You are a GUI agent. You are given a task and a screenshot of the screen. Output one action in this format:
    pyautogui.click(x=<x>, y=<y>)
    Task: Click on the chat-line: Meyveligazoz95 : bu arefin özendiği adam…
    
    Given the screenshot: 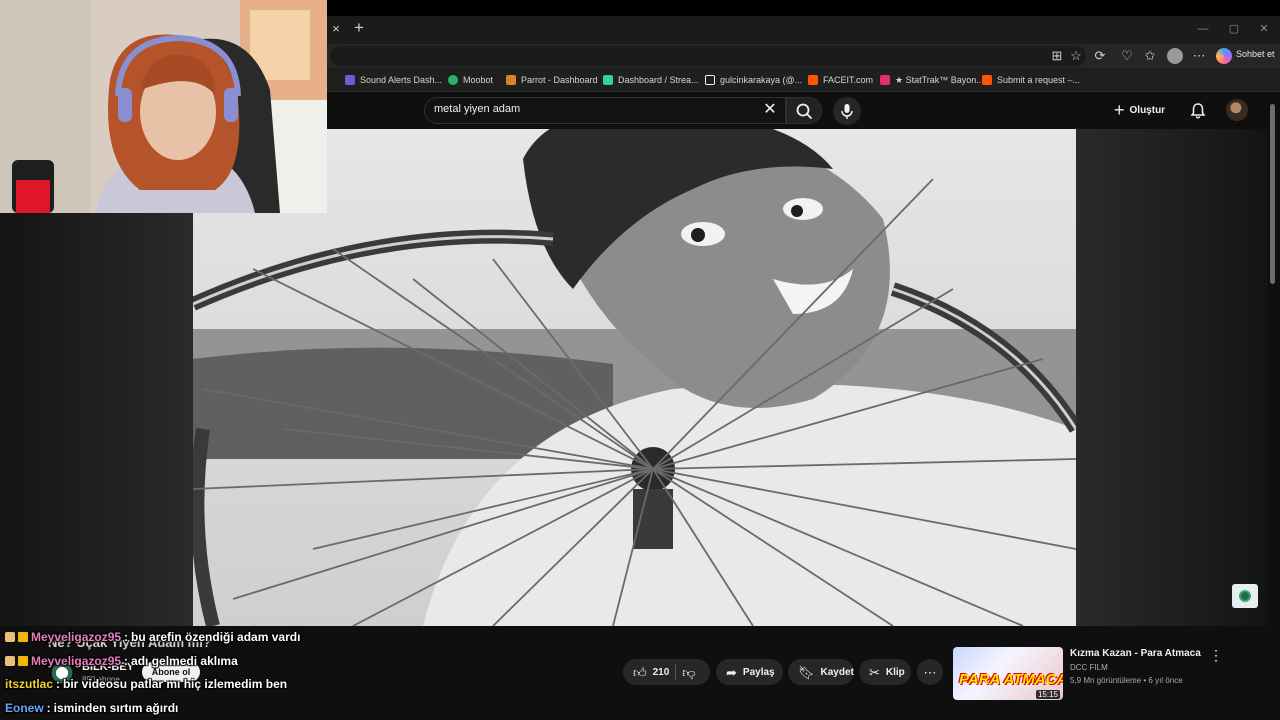 What is the action you would take?
    pyautogui.click(x=152, y=637)
    